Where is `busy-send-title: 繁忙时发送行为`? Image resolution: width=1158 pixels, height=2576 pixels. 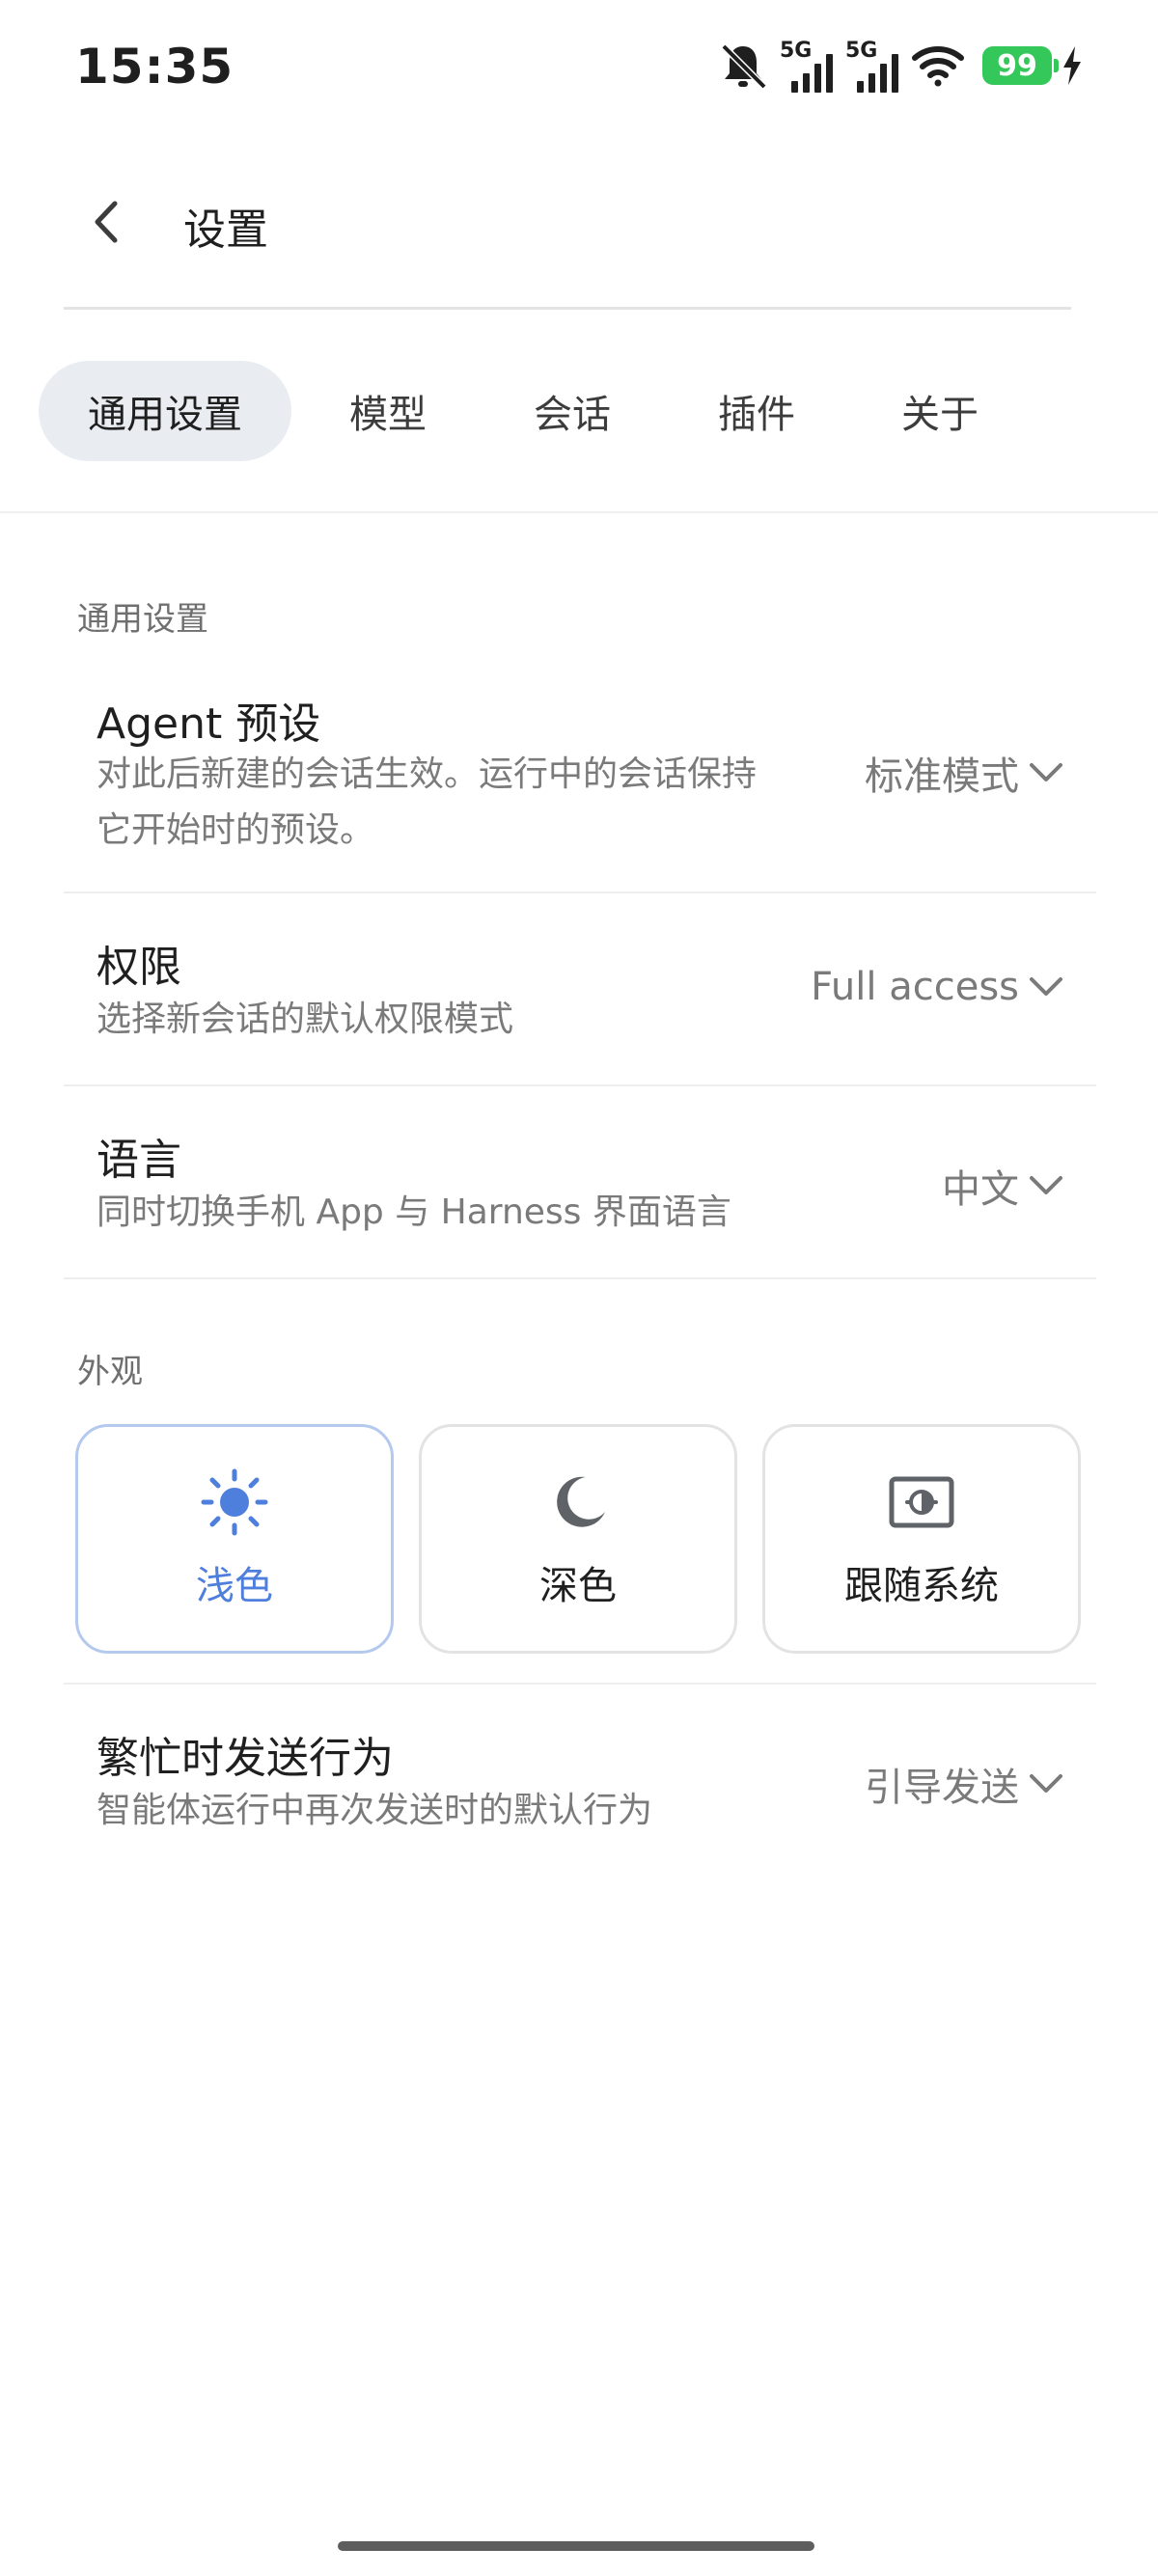
busy-send-title: 繁忙时发送行为 is located at coordinates (245, 1759).